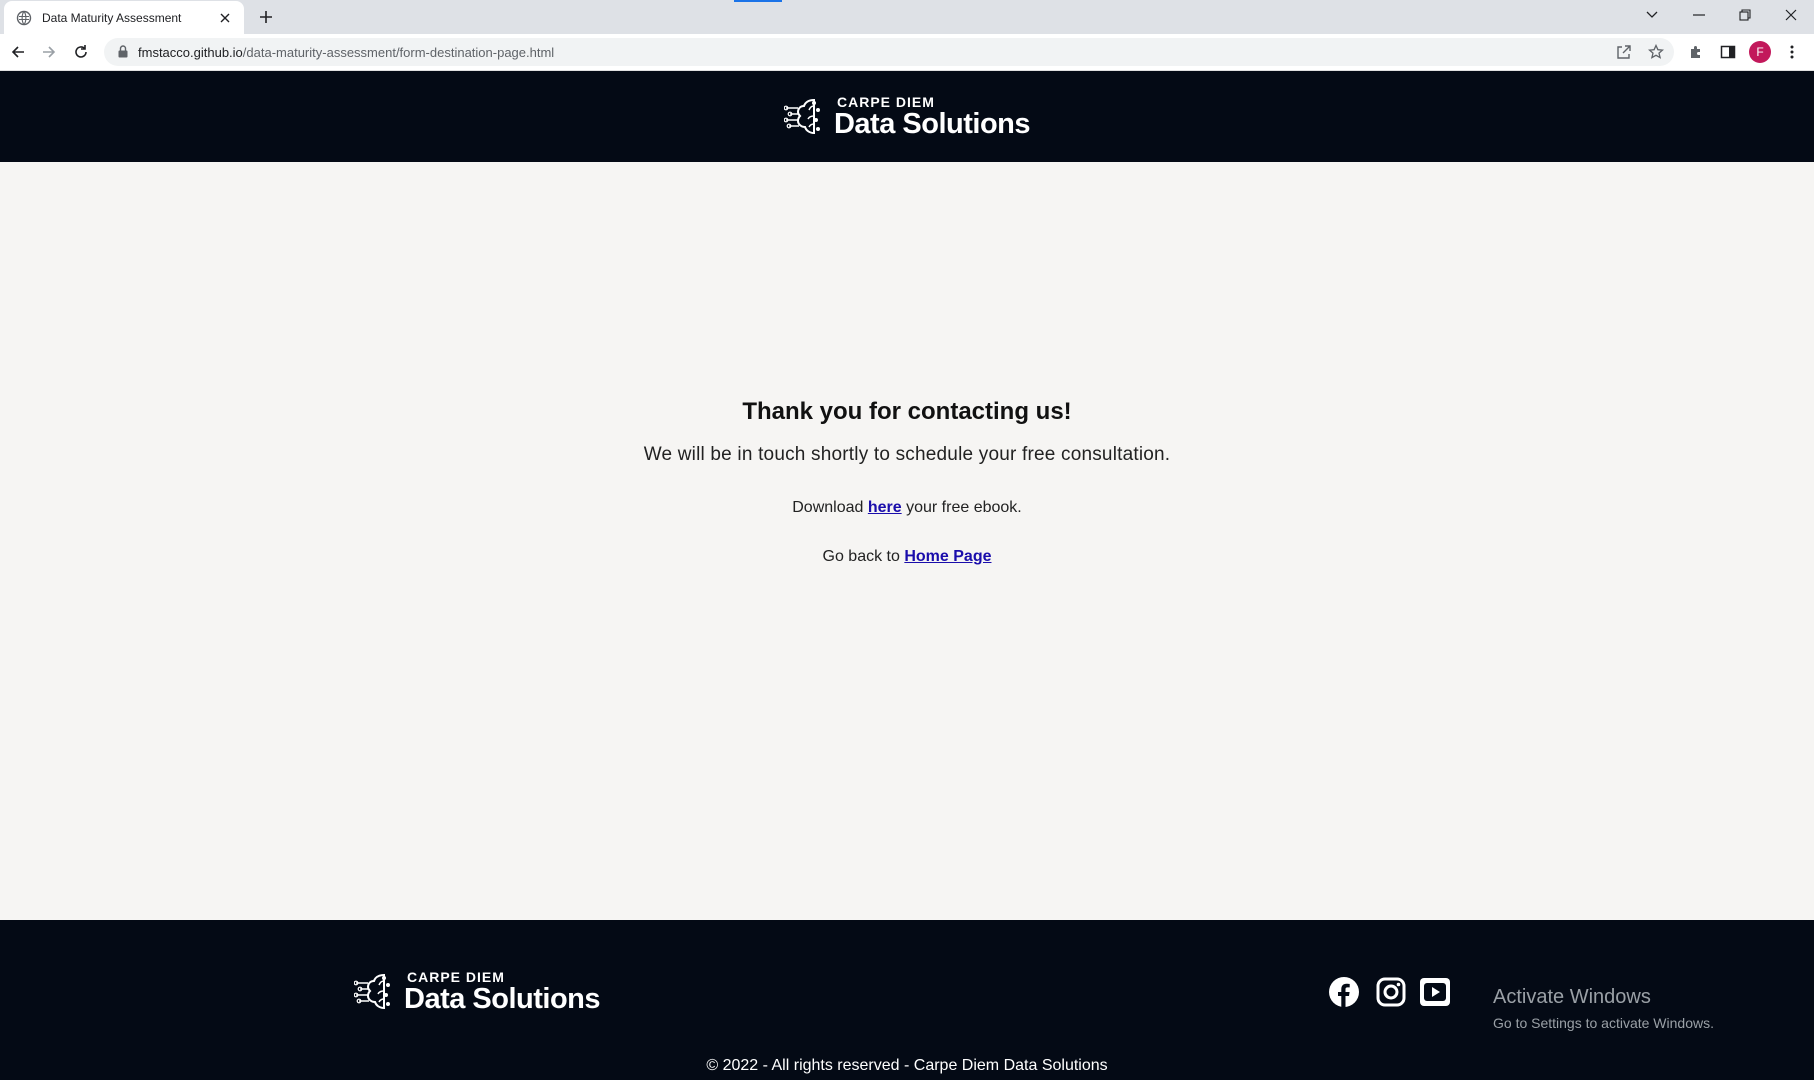  Describe the element at coordinates (225, 18) in the screenshot. I see `close-icon` at that location.